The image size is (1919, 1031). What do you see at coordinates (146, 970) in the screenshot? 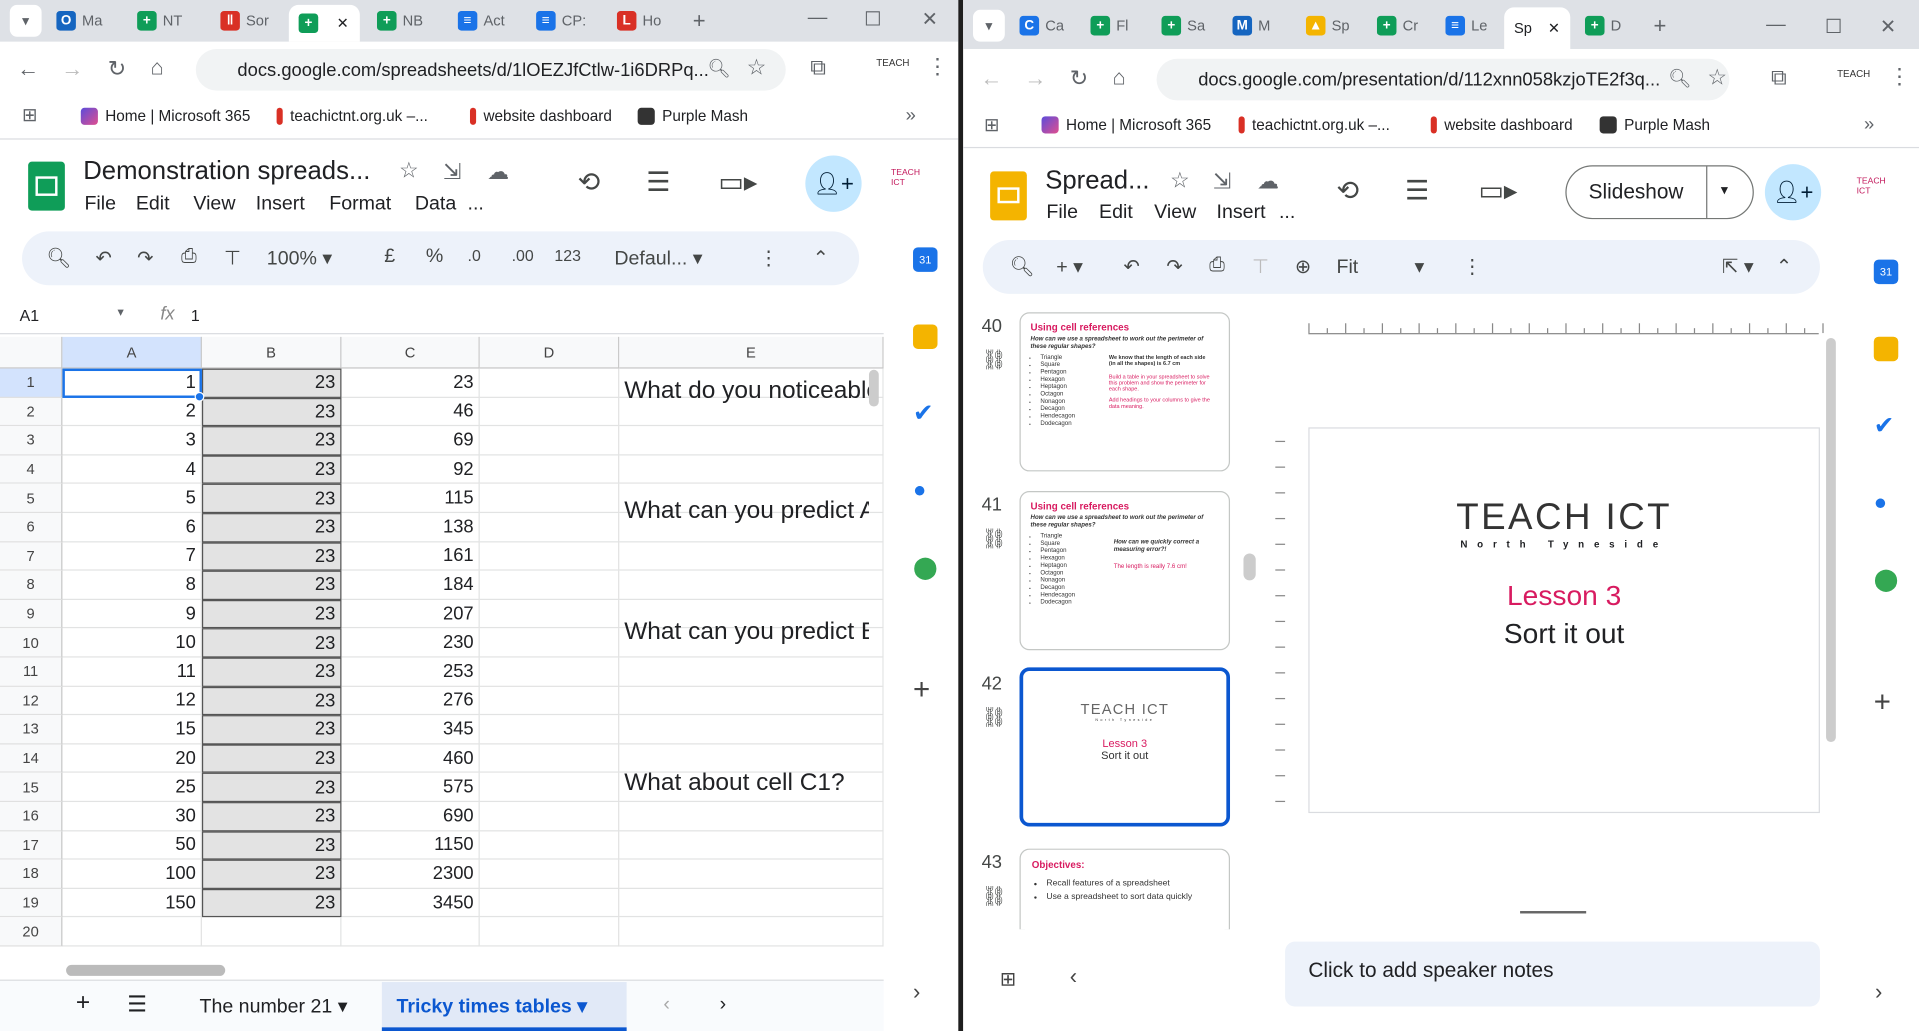
I see `horizontal-scrollbar` at bounding box center [146, 970].